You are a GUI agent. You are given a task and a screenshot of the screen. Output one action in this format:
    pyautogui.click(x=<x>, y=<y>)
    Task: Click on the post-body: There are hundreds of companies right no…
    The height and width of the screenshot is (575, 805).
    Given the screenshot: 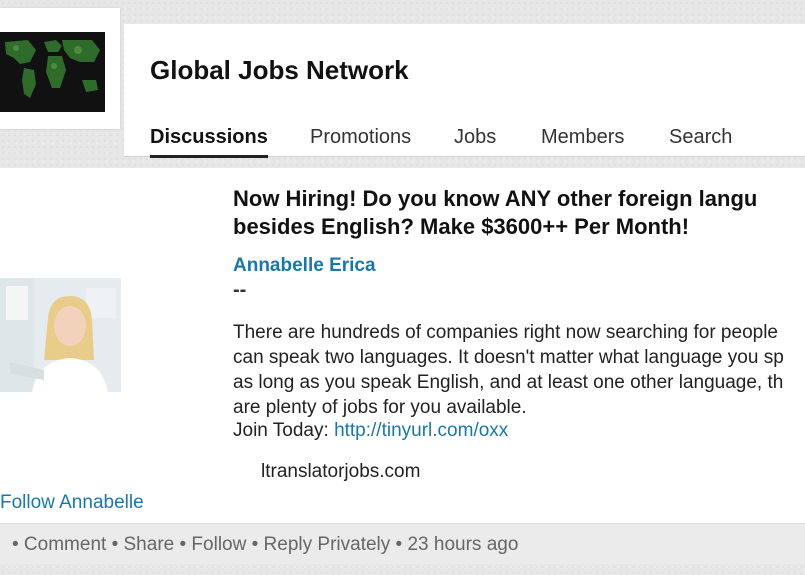 What is the action you would take?
    pyautogui.click(x=519, y=370)
    